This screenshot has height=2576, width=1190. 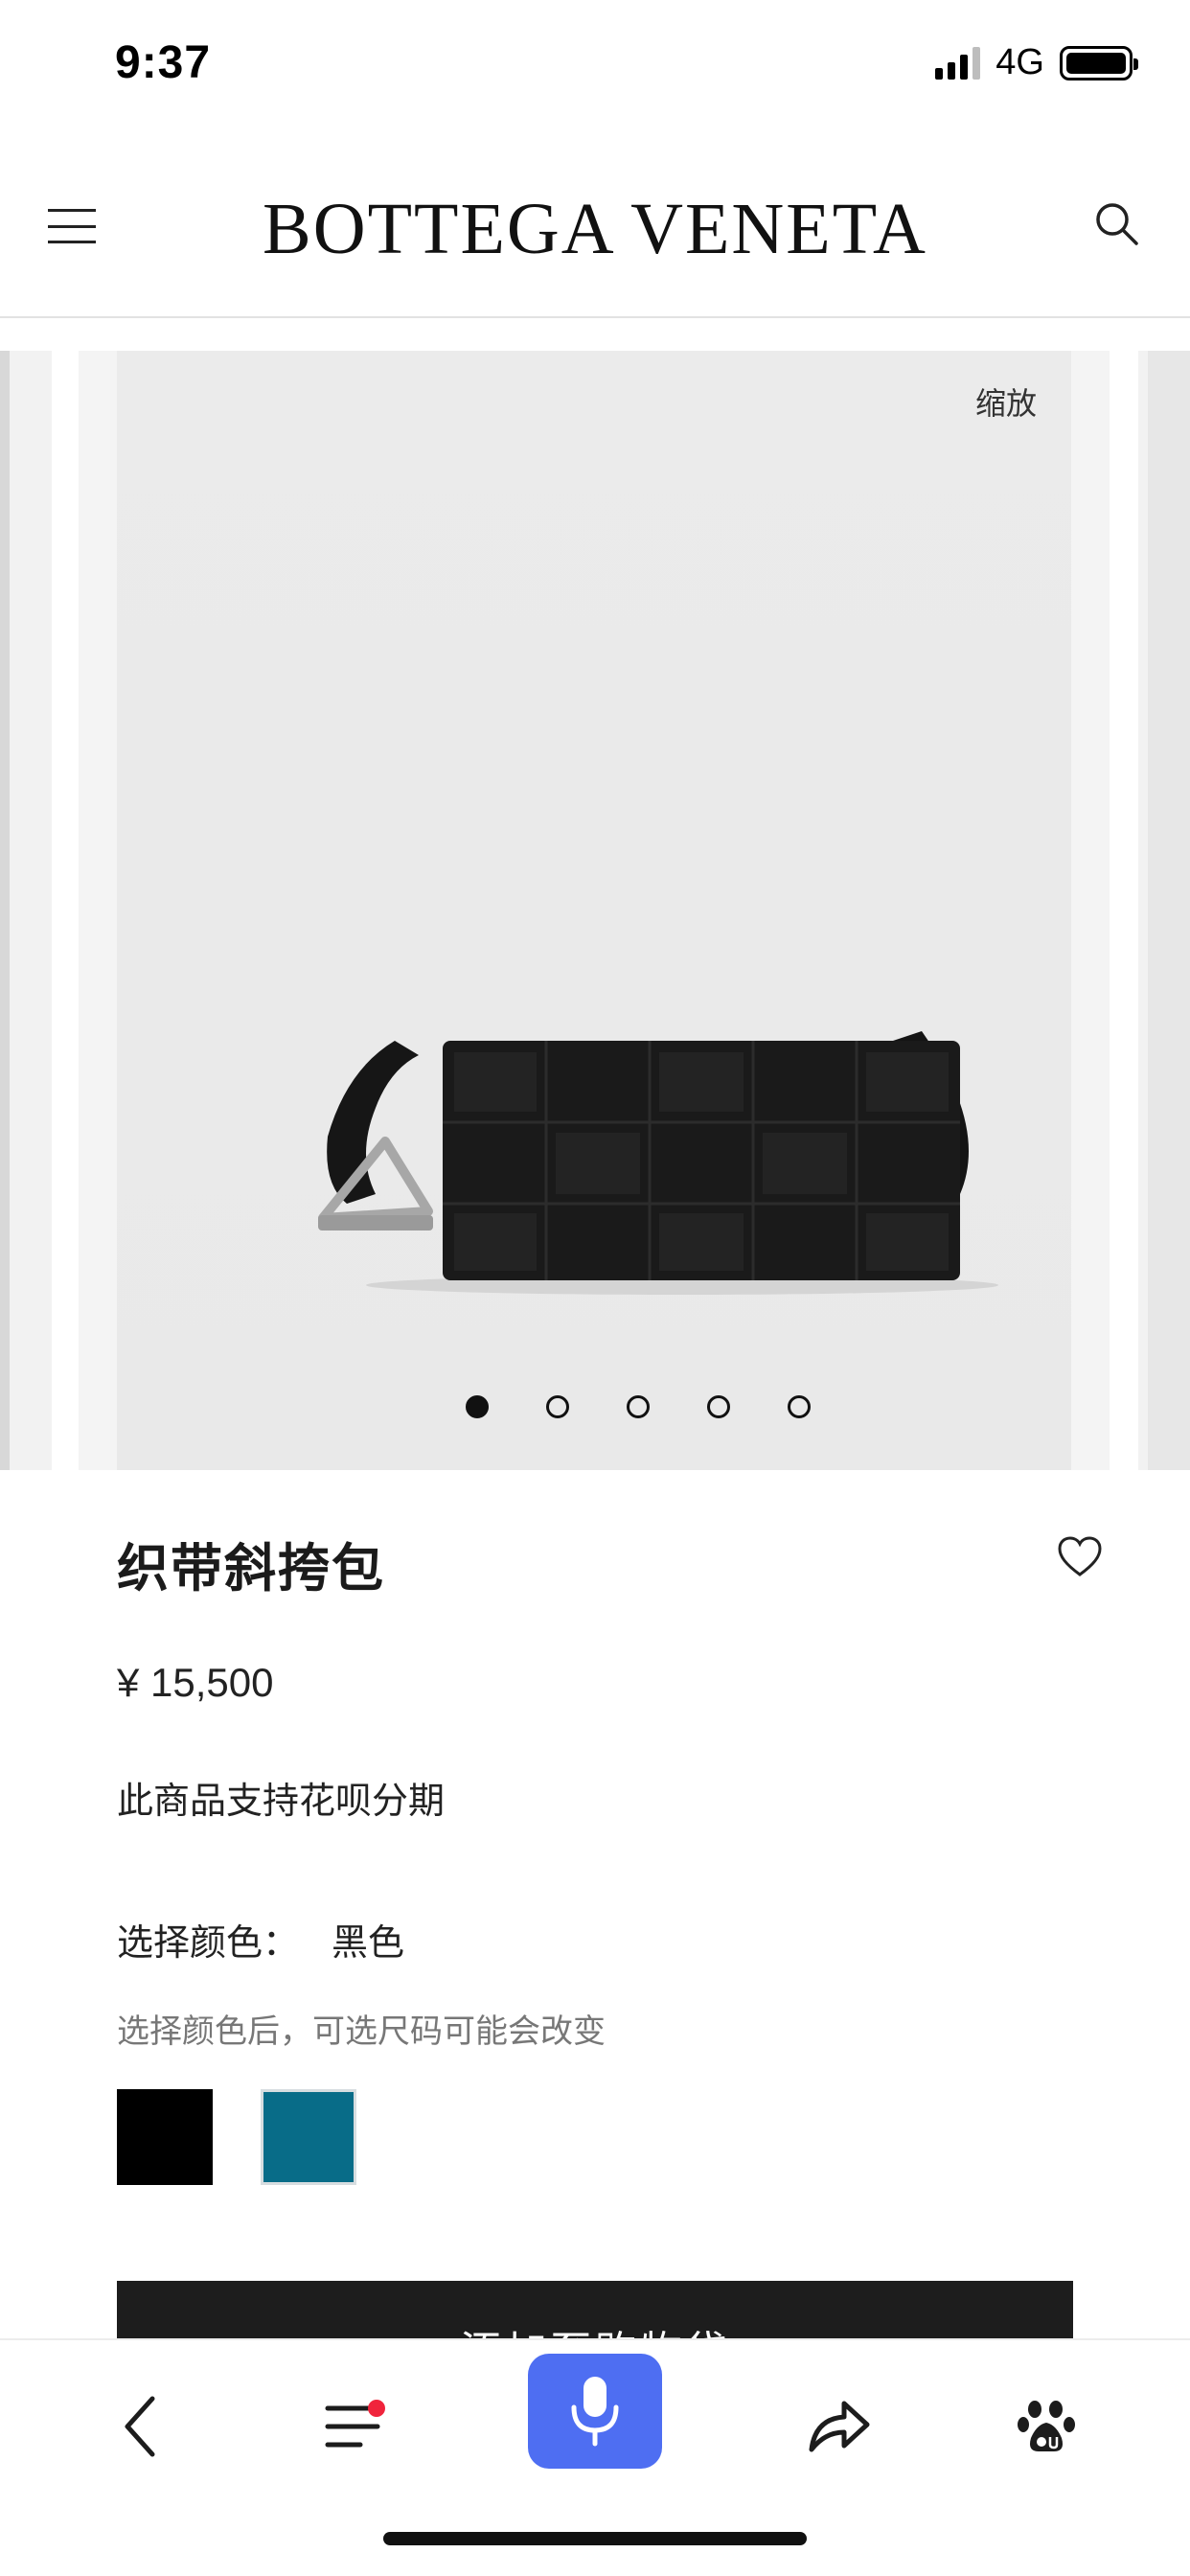 I want to click on baidu-icon, so click(x=1046, y=2426).